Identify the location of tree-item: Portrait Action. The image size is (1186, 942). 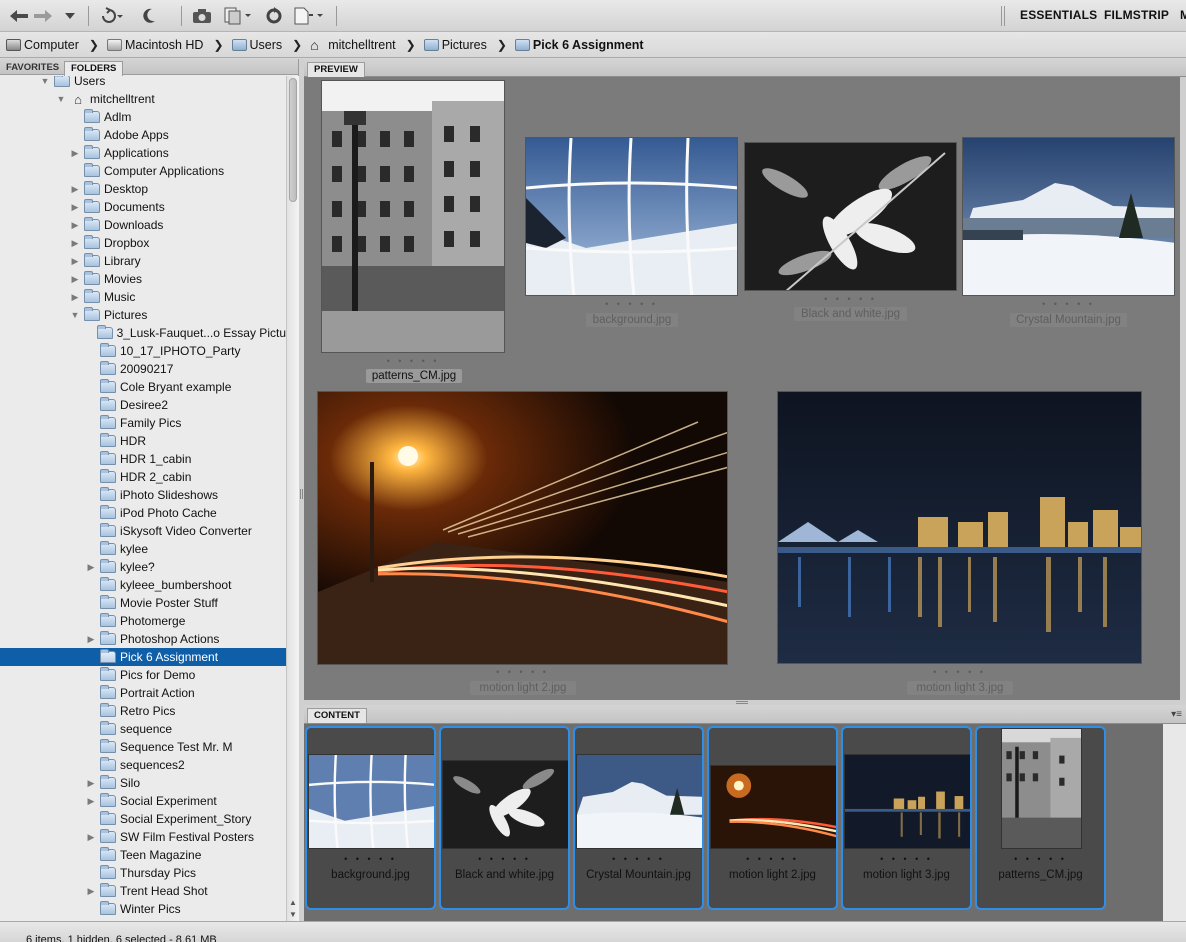
(143, 693).